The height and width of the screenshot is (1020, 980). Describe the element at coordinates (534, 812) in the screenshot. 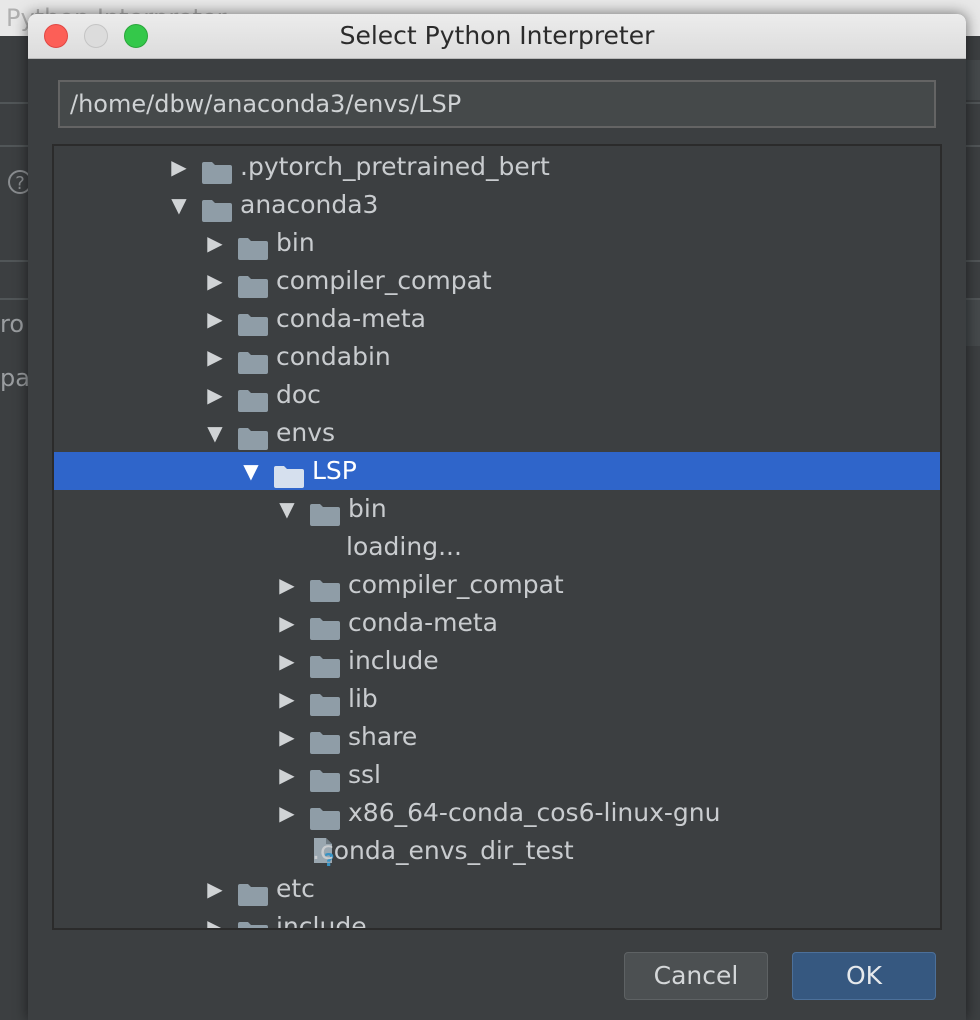

I see `tree-row-label: x86_64-conda_cos6-linux-gnu` at that location.